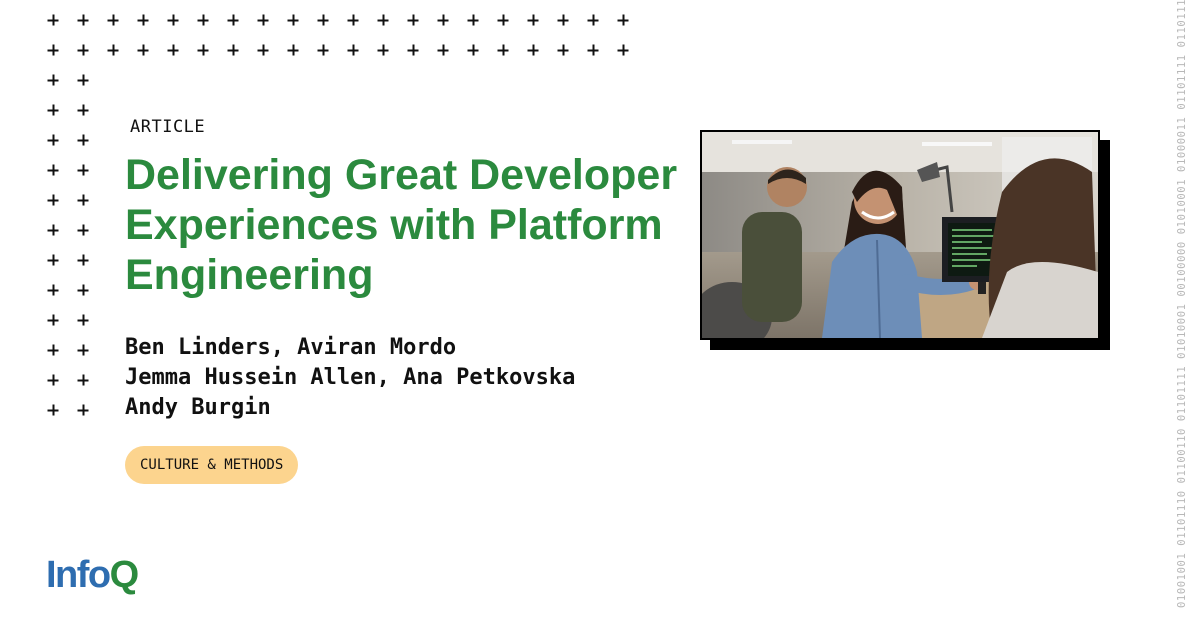  I want to click on infoq-logo: InfoQ, so click(93, 575).